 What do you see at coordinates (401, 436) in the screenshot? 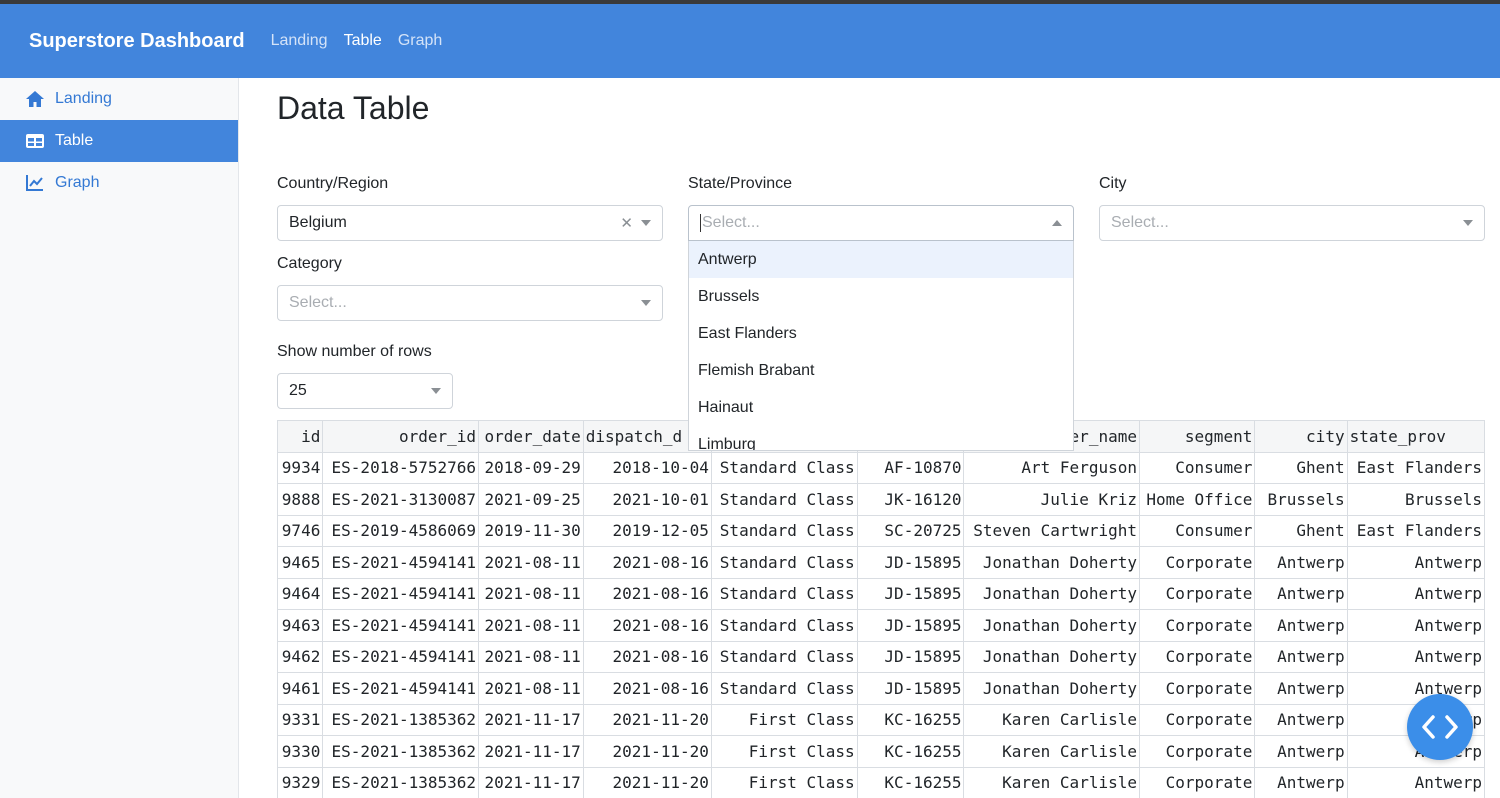
I see `column-header: order_id` at bounding box center [401, 436].